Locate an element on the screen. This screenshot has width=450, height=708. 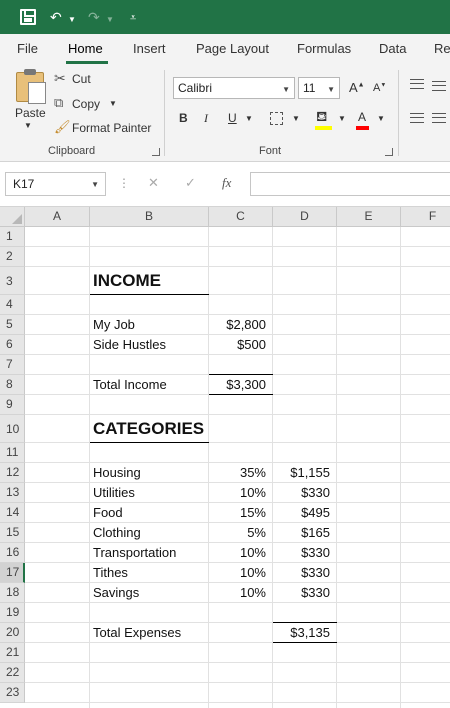
format-painter-button: Format Painter is located at coordinates (111, 128).